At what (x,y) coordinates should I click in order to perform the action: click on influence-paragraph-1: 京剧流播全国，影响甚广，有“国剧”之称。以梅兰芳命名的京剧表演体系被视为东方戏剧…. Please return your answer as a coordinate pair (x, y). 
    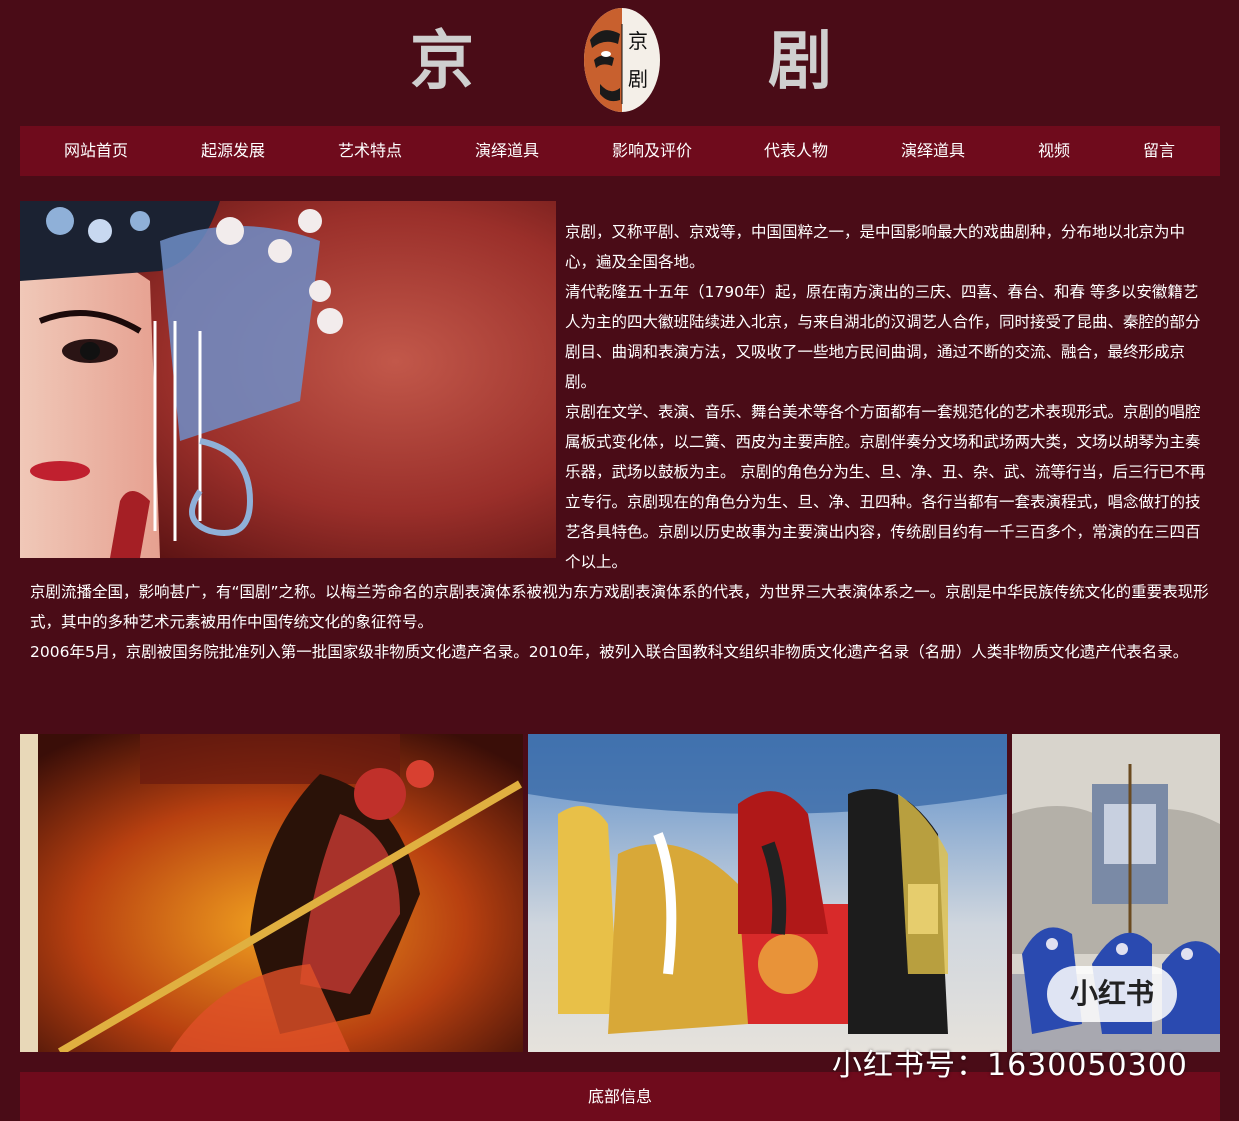
    Looking at the image, I should click on (619, 607).